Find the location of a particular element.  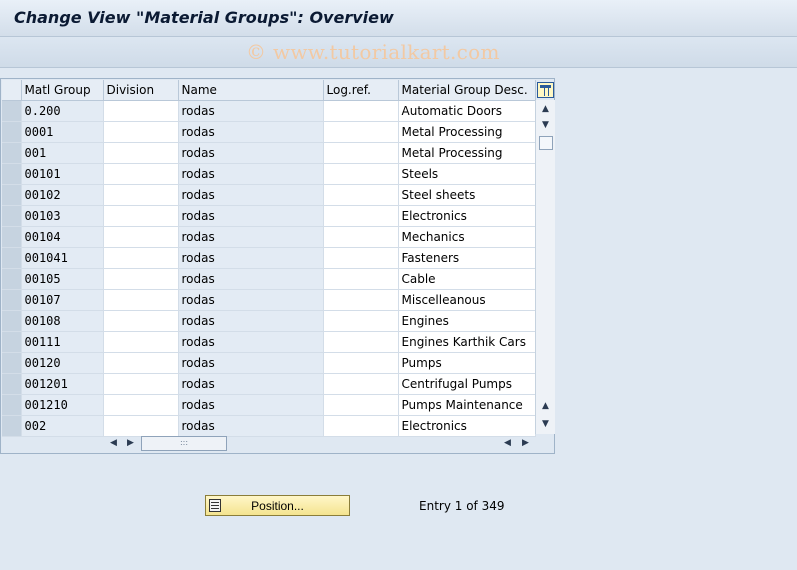

table-row: 00105 rodas Cable is located at coordinates (269, 279).